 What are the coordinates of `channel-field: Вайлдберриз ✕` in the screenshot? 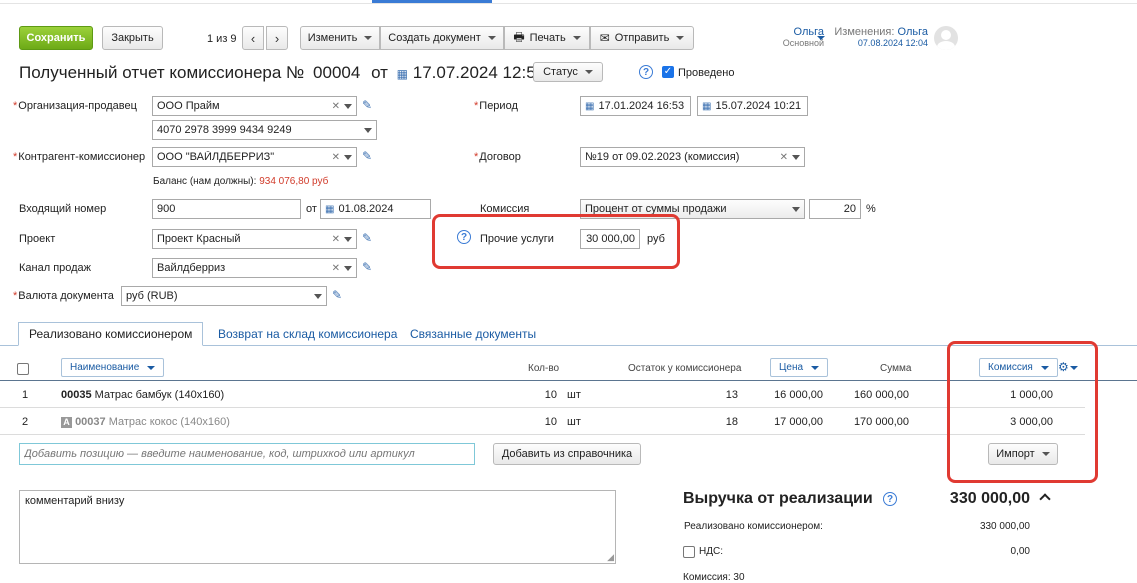 It's located at (254, 268).